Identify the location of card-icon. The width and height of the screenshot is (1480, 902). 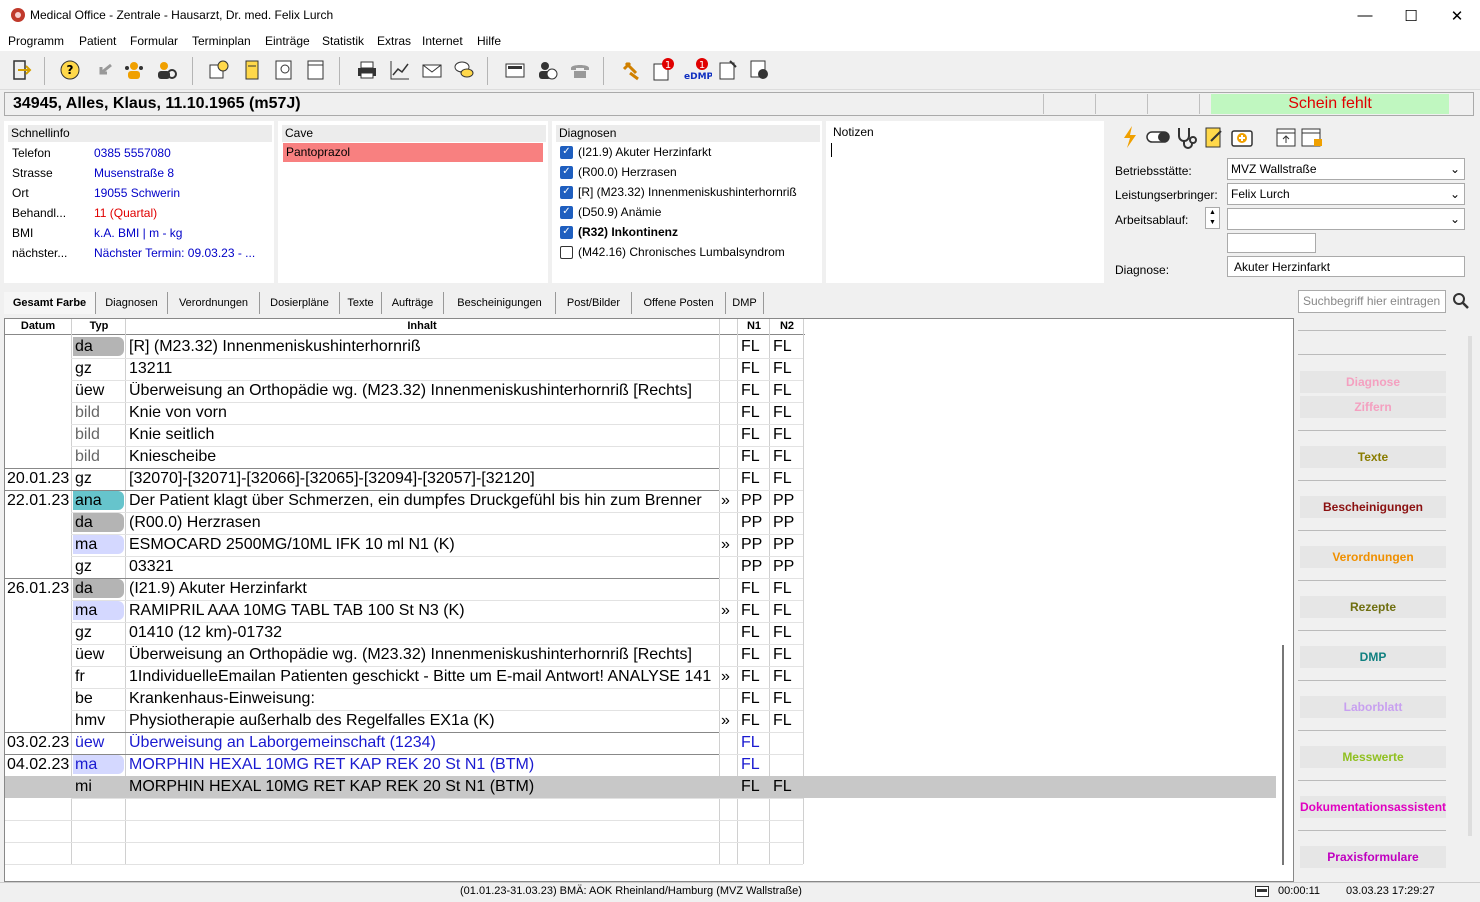
(252, 70).